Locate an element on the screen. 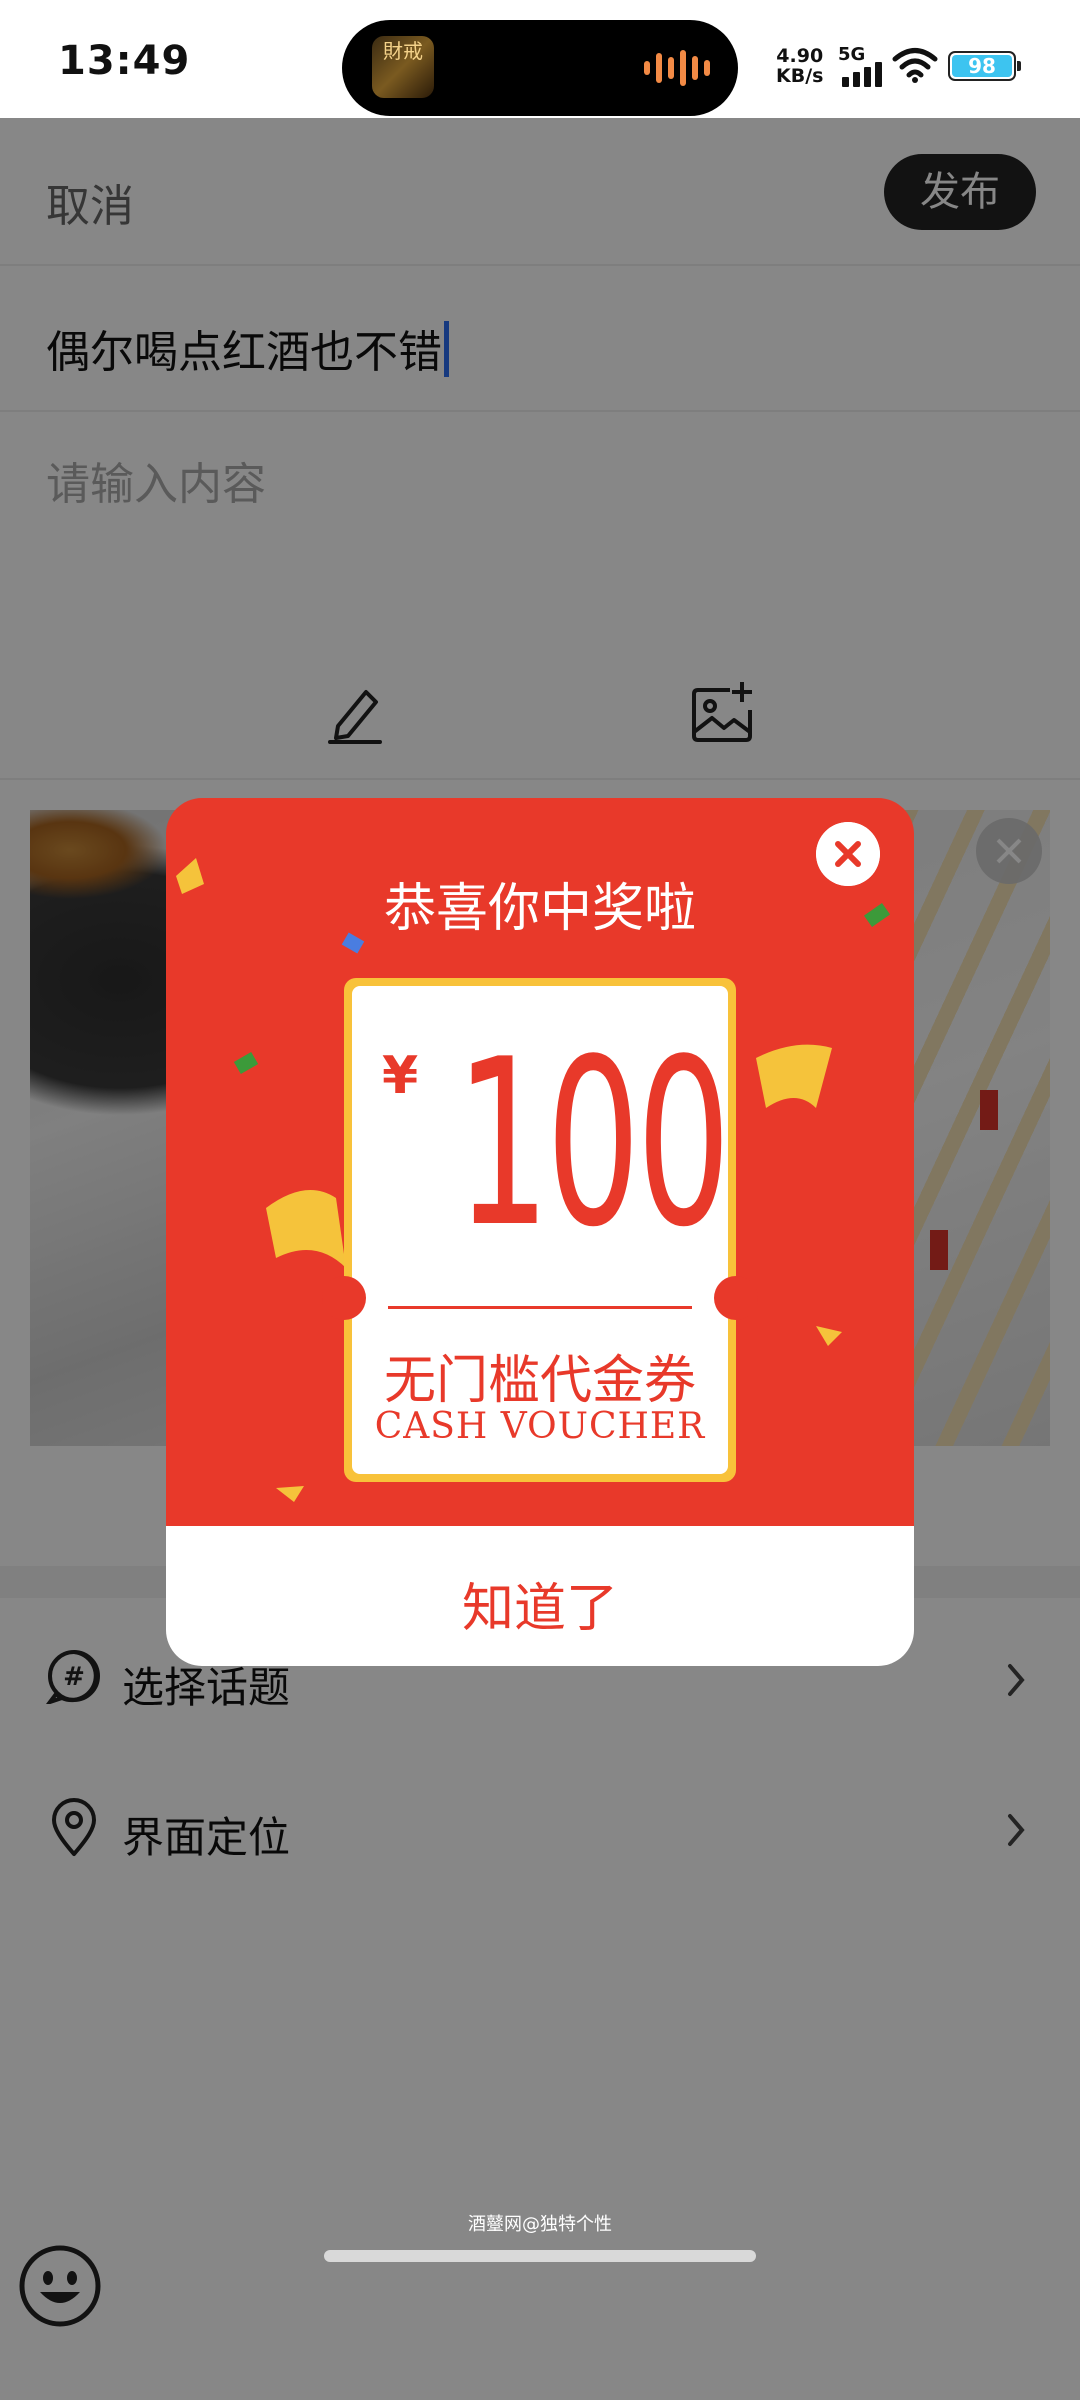 Image resolution: width=1080 pixels, height=2400 pixels. battery-icon: 98 is located at coordinates (984, 66).